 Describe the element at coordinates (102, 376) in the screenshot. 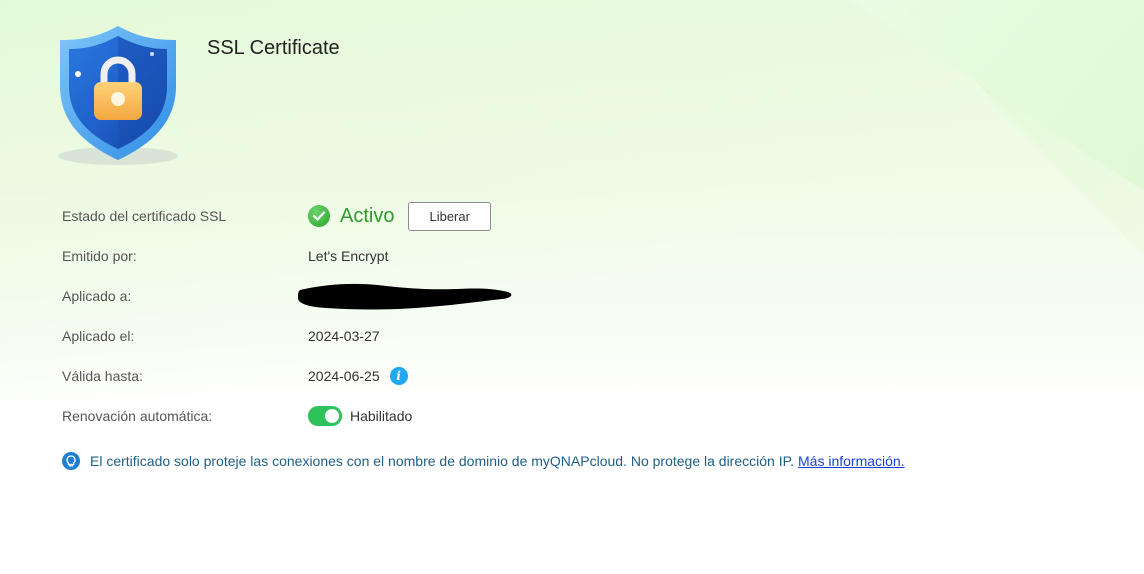

I see `valid-until-label: Válida hasta:` at that location.